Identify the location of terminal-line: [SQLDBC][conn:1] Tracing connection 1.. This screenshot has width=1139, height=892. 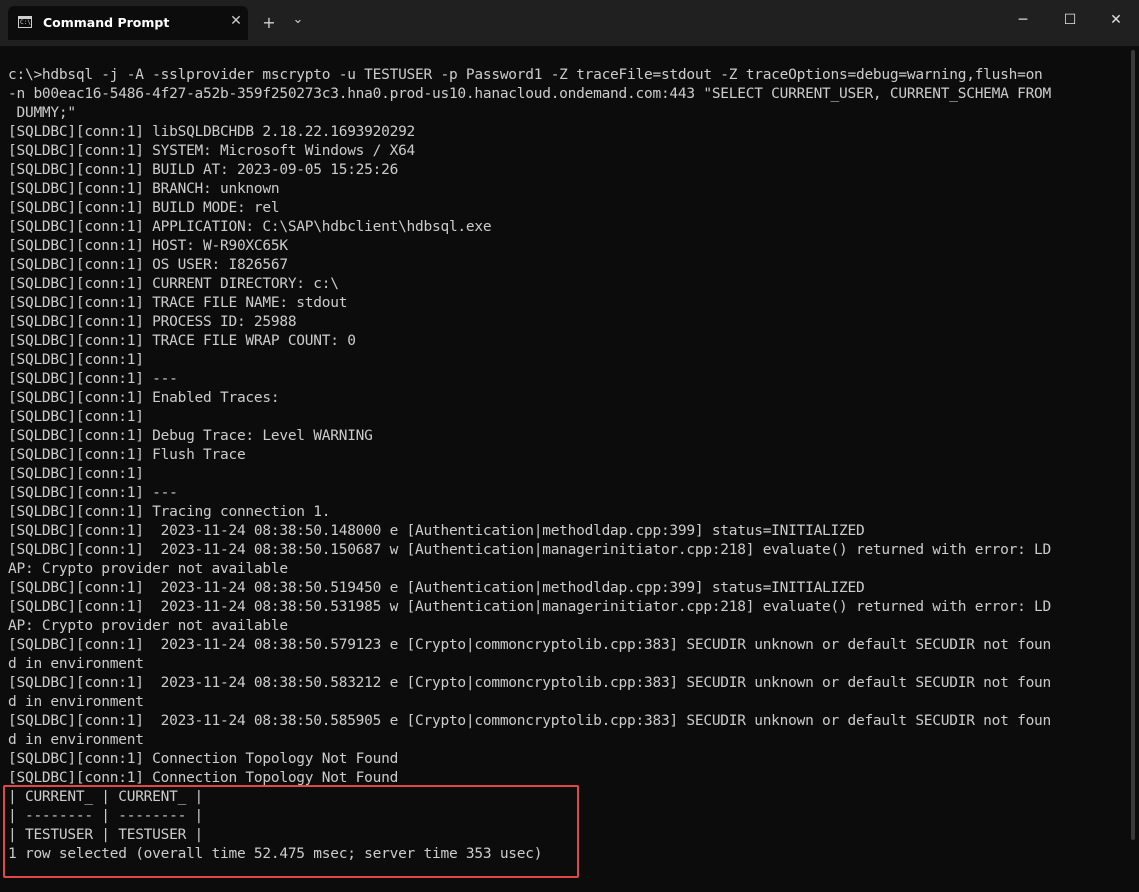
(169, 512).